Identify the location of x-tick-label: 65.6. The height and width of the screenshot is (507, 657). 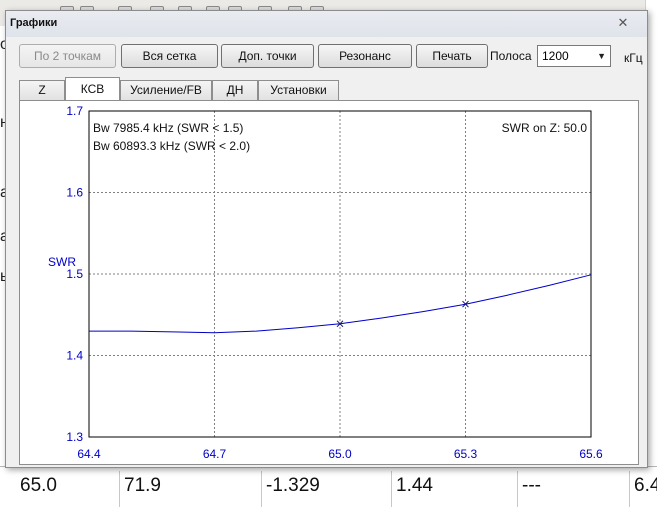
(591, 454).